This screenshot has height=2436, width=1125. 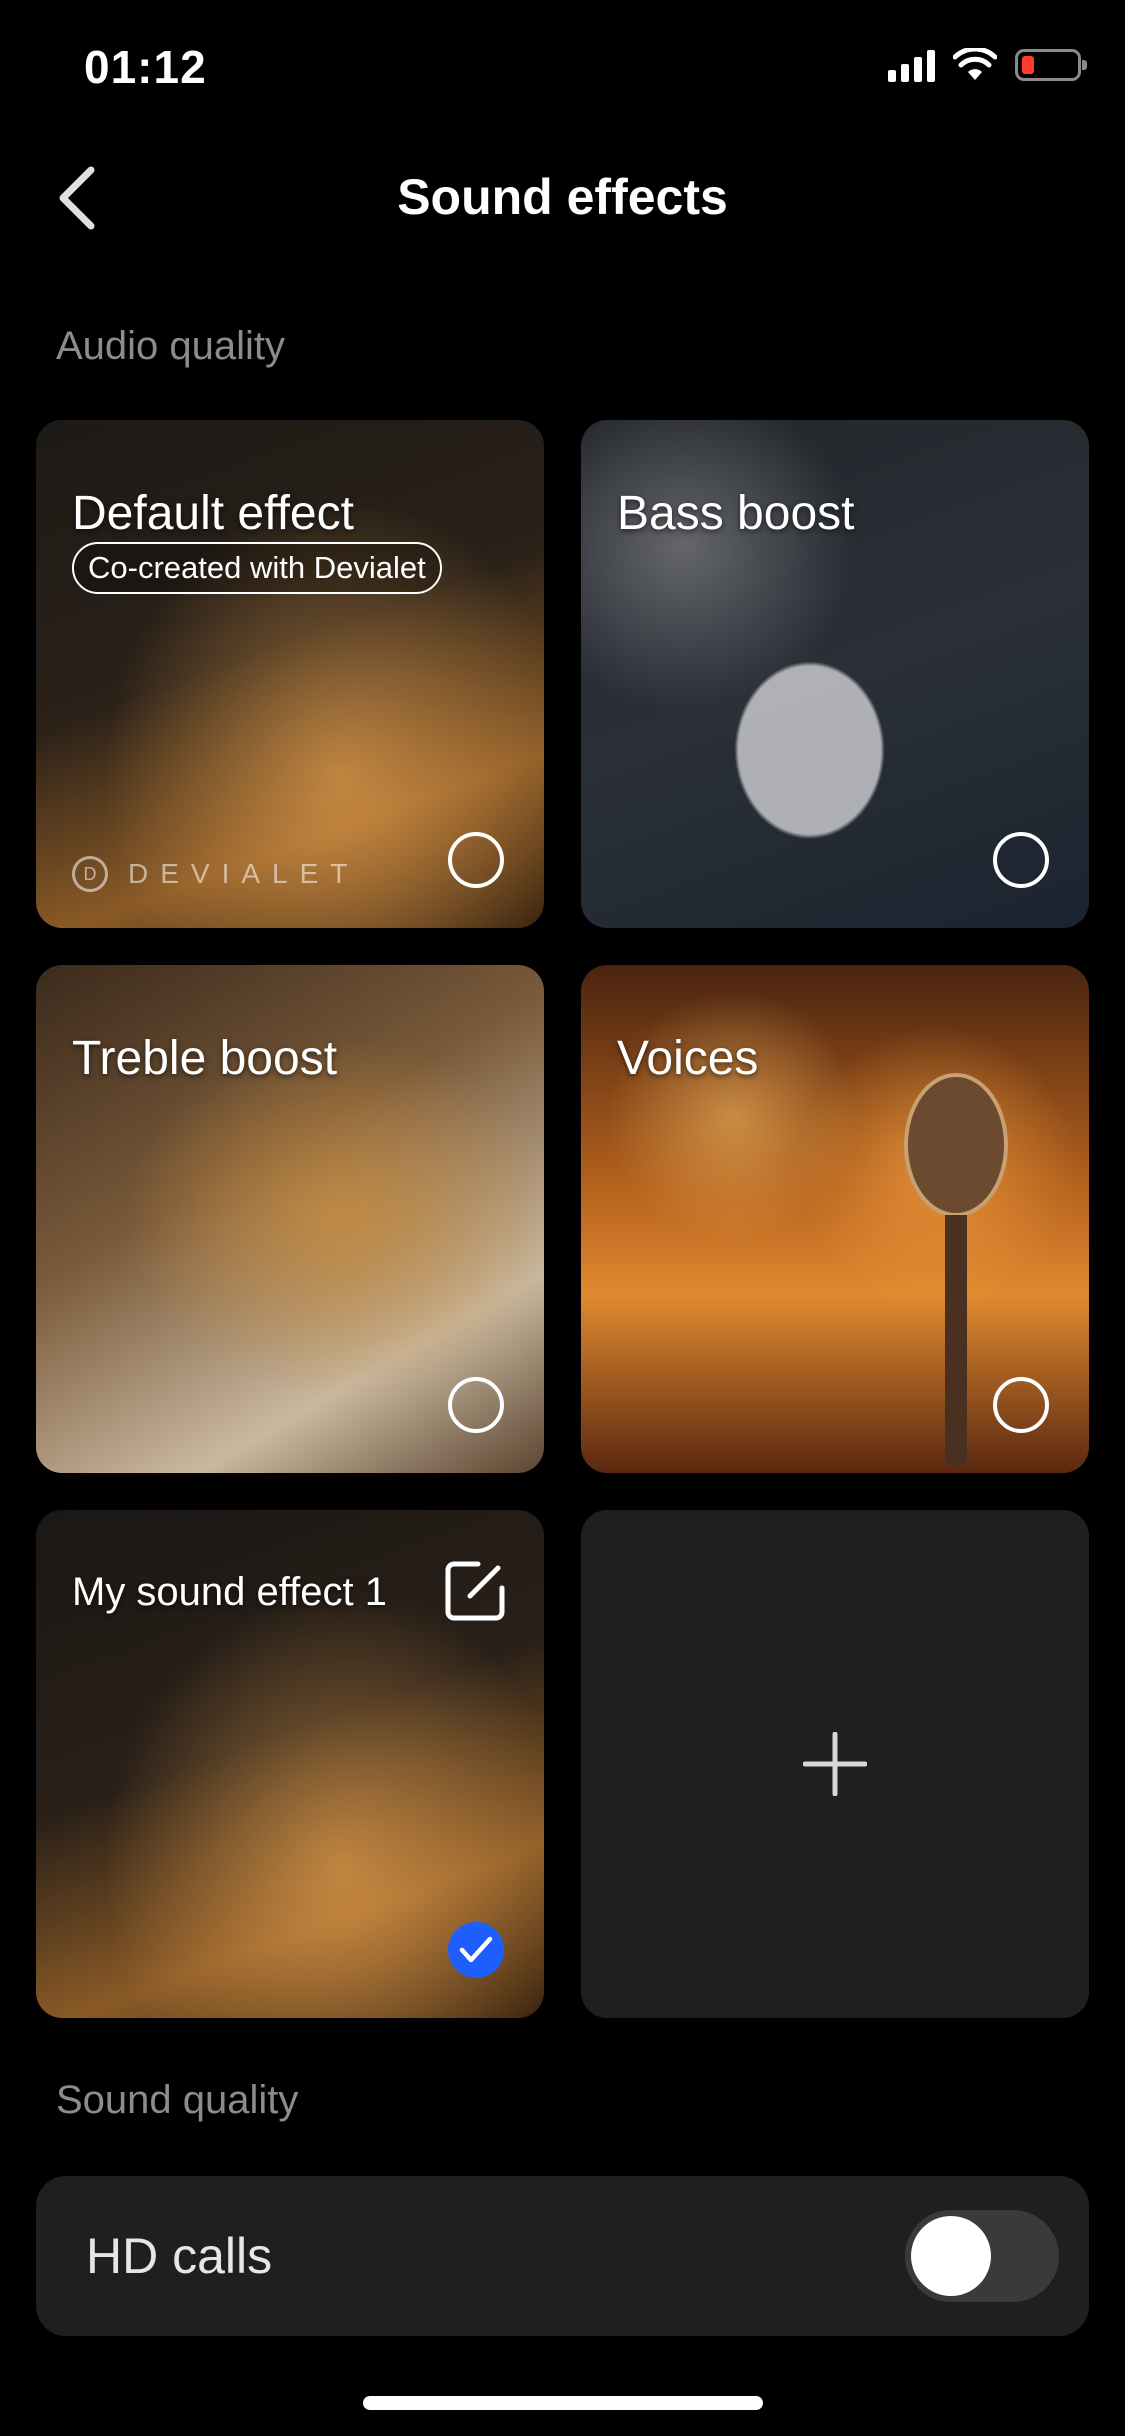 I want to click on devialet-mark-icon: D, so click(x=90, y=874).